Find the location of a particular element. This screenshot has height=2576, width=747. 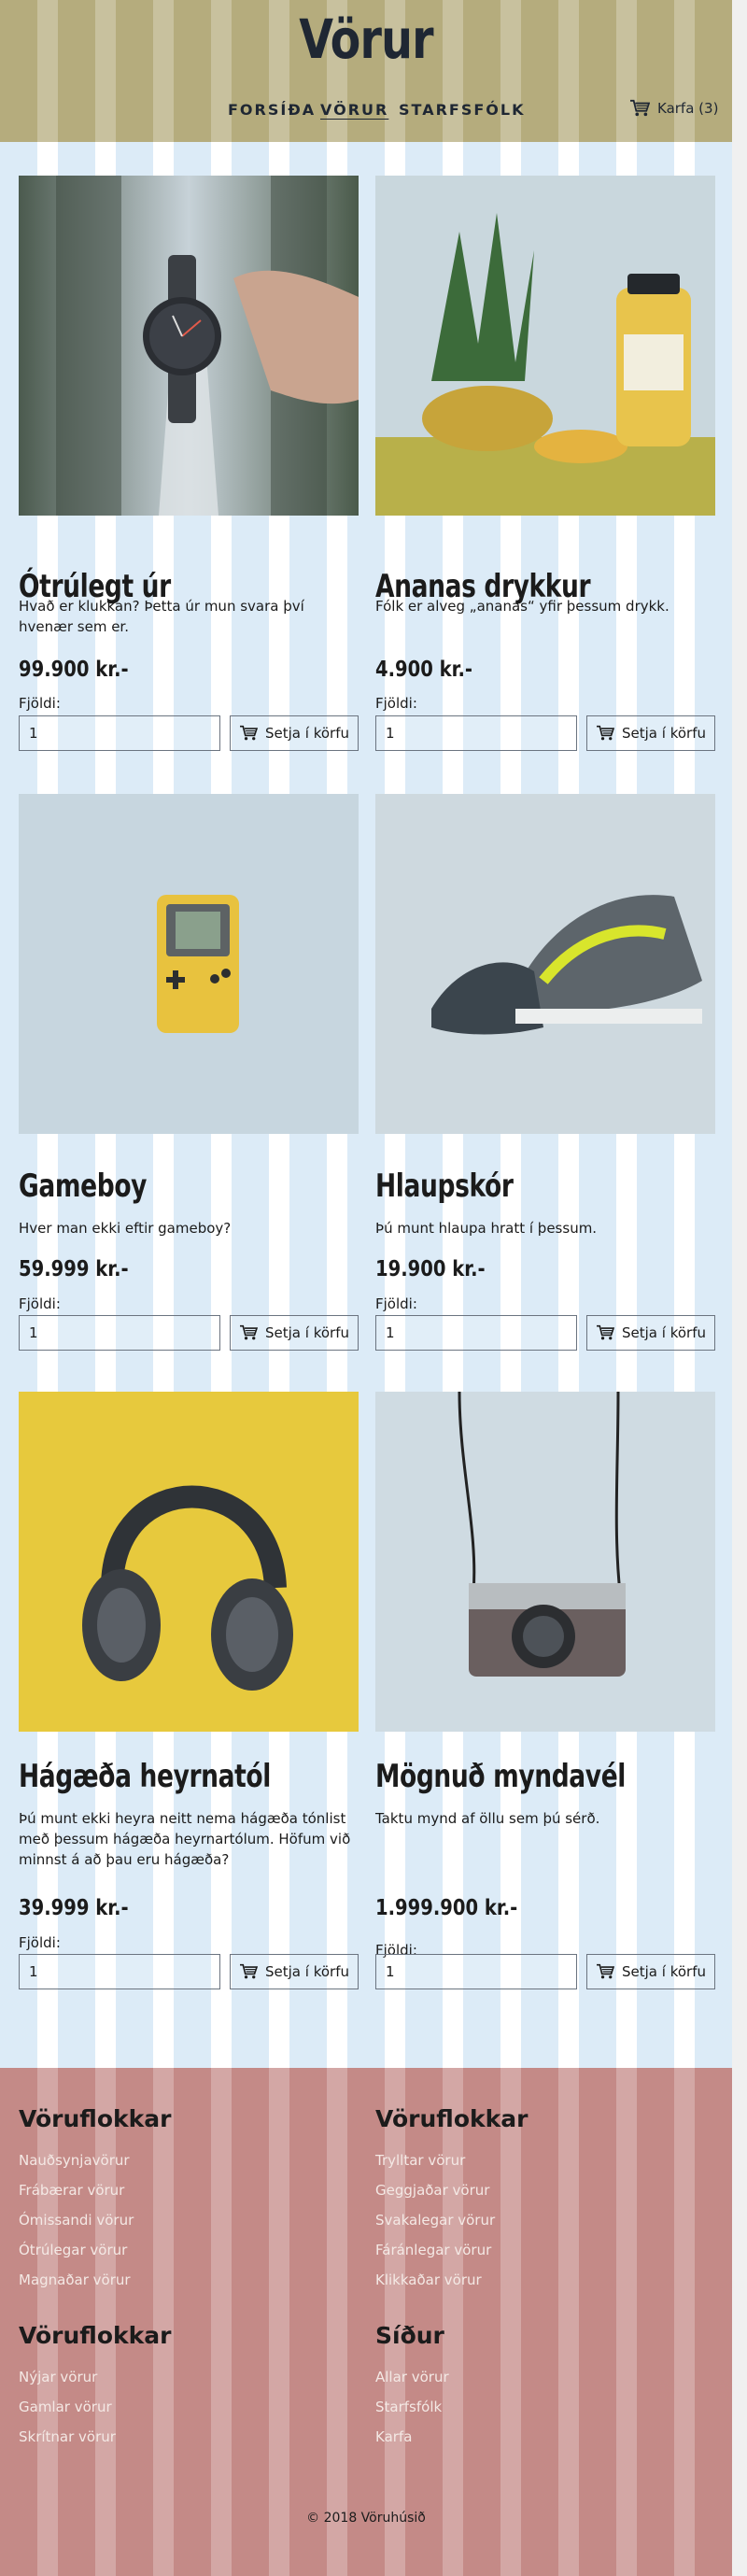

footer-link: Fáránlegar vörur is located at coordinates (433, 2250).